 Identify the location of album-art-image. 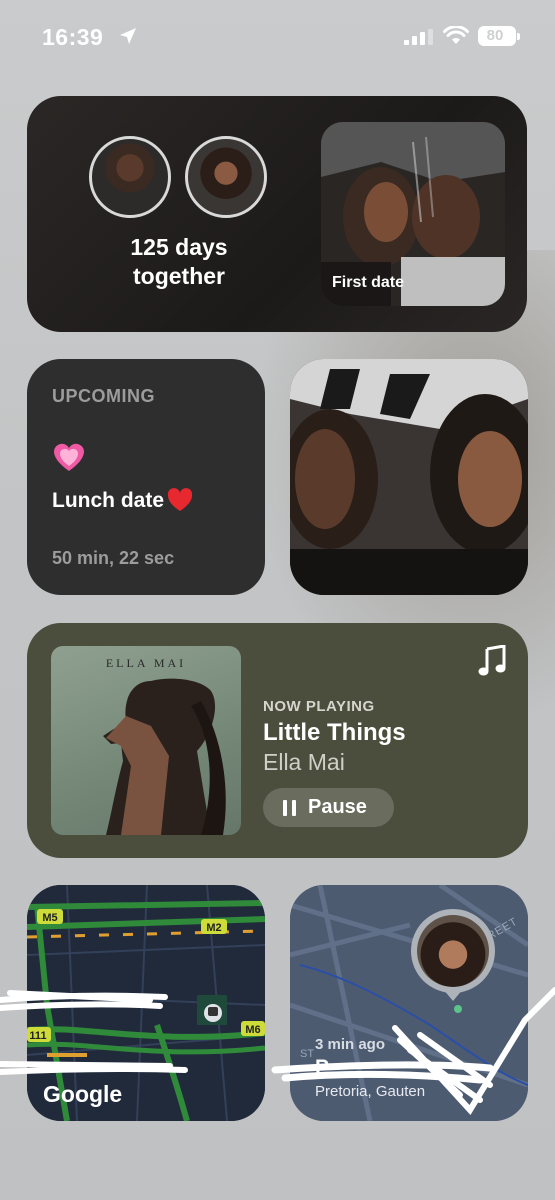
(164, 756).